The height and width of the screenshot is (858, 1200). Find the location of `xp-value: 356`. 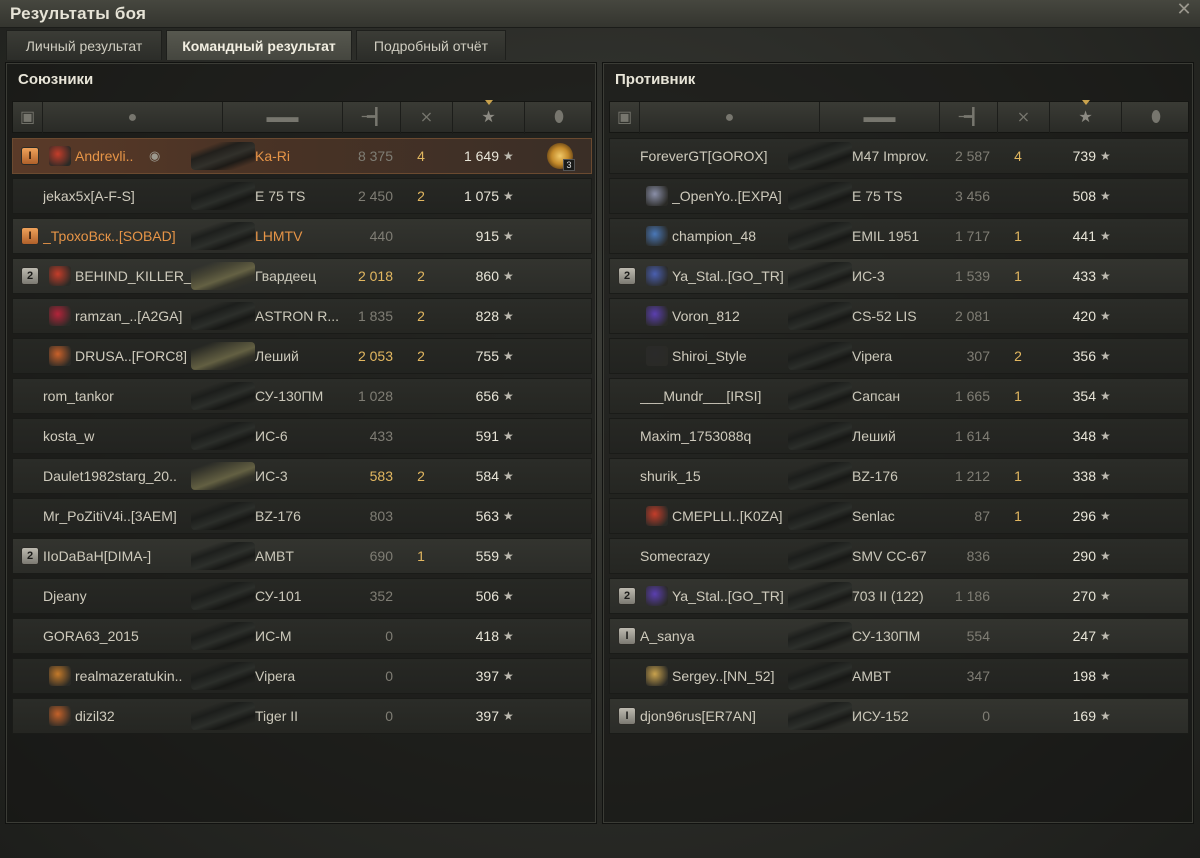

xp-value: 356 is located at coordinates (1084, 356).